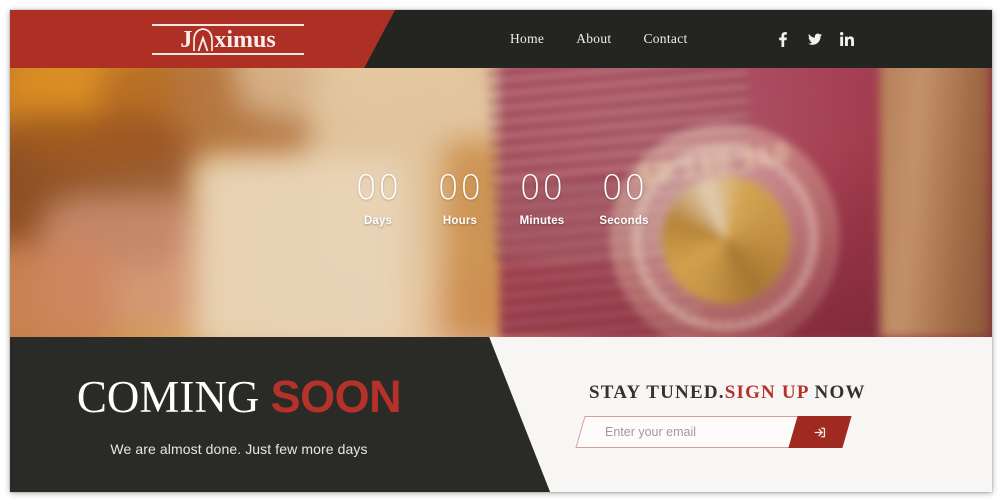  I want to click on countdown-hours-value: 00, so click(460, 187).